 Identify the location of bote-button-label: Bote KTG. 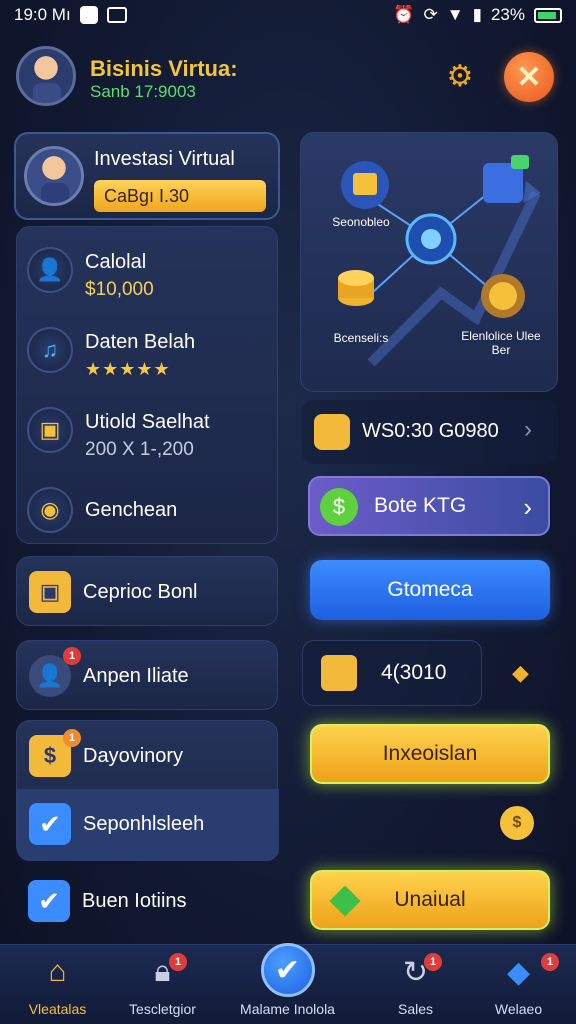
(420, 505).